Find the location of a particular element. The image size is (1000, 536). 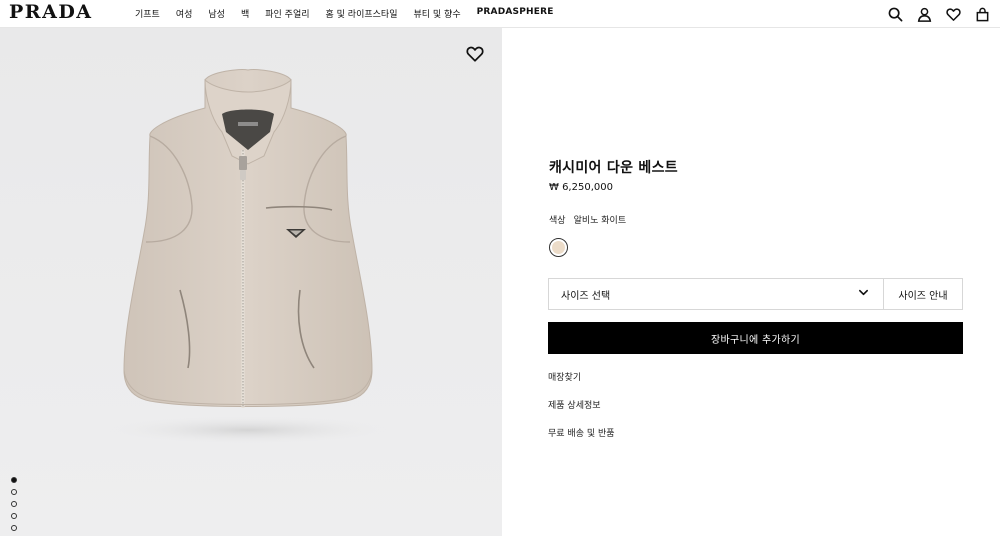

bag-icon is located at coordinates (982, 14).